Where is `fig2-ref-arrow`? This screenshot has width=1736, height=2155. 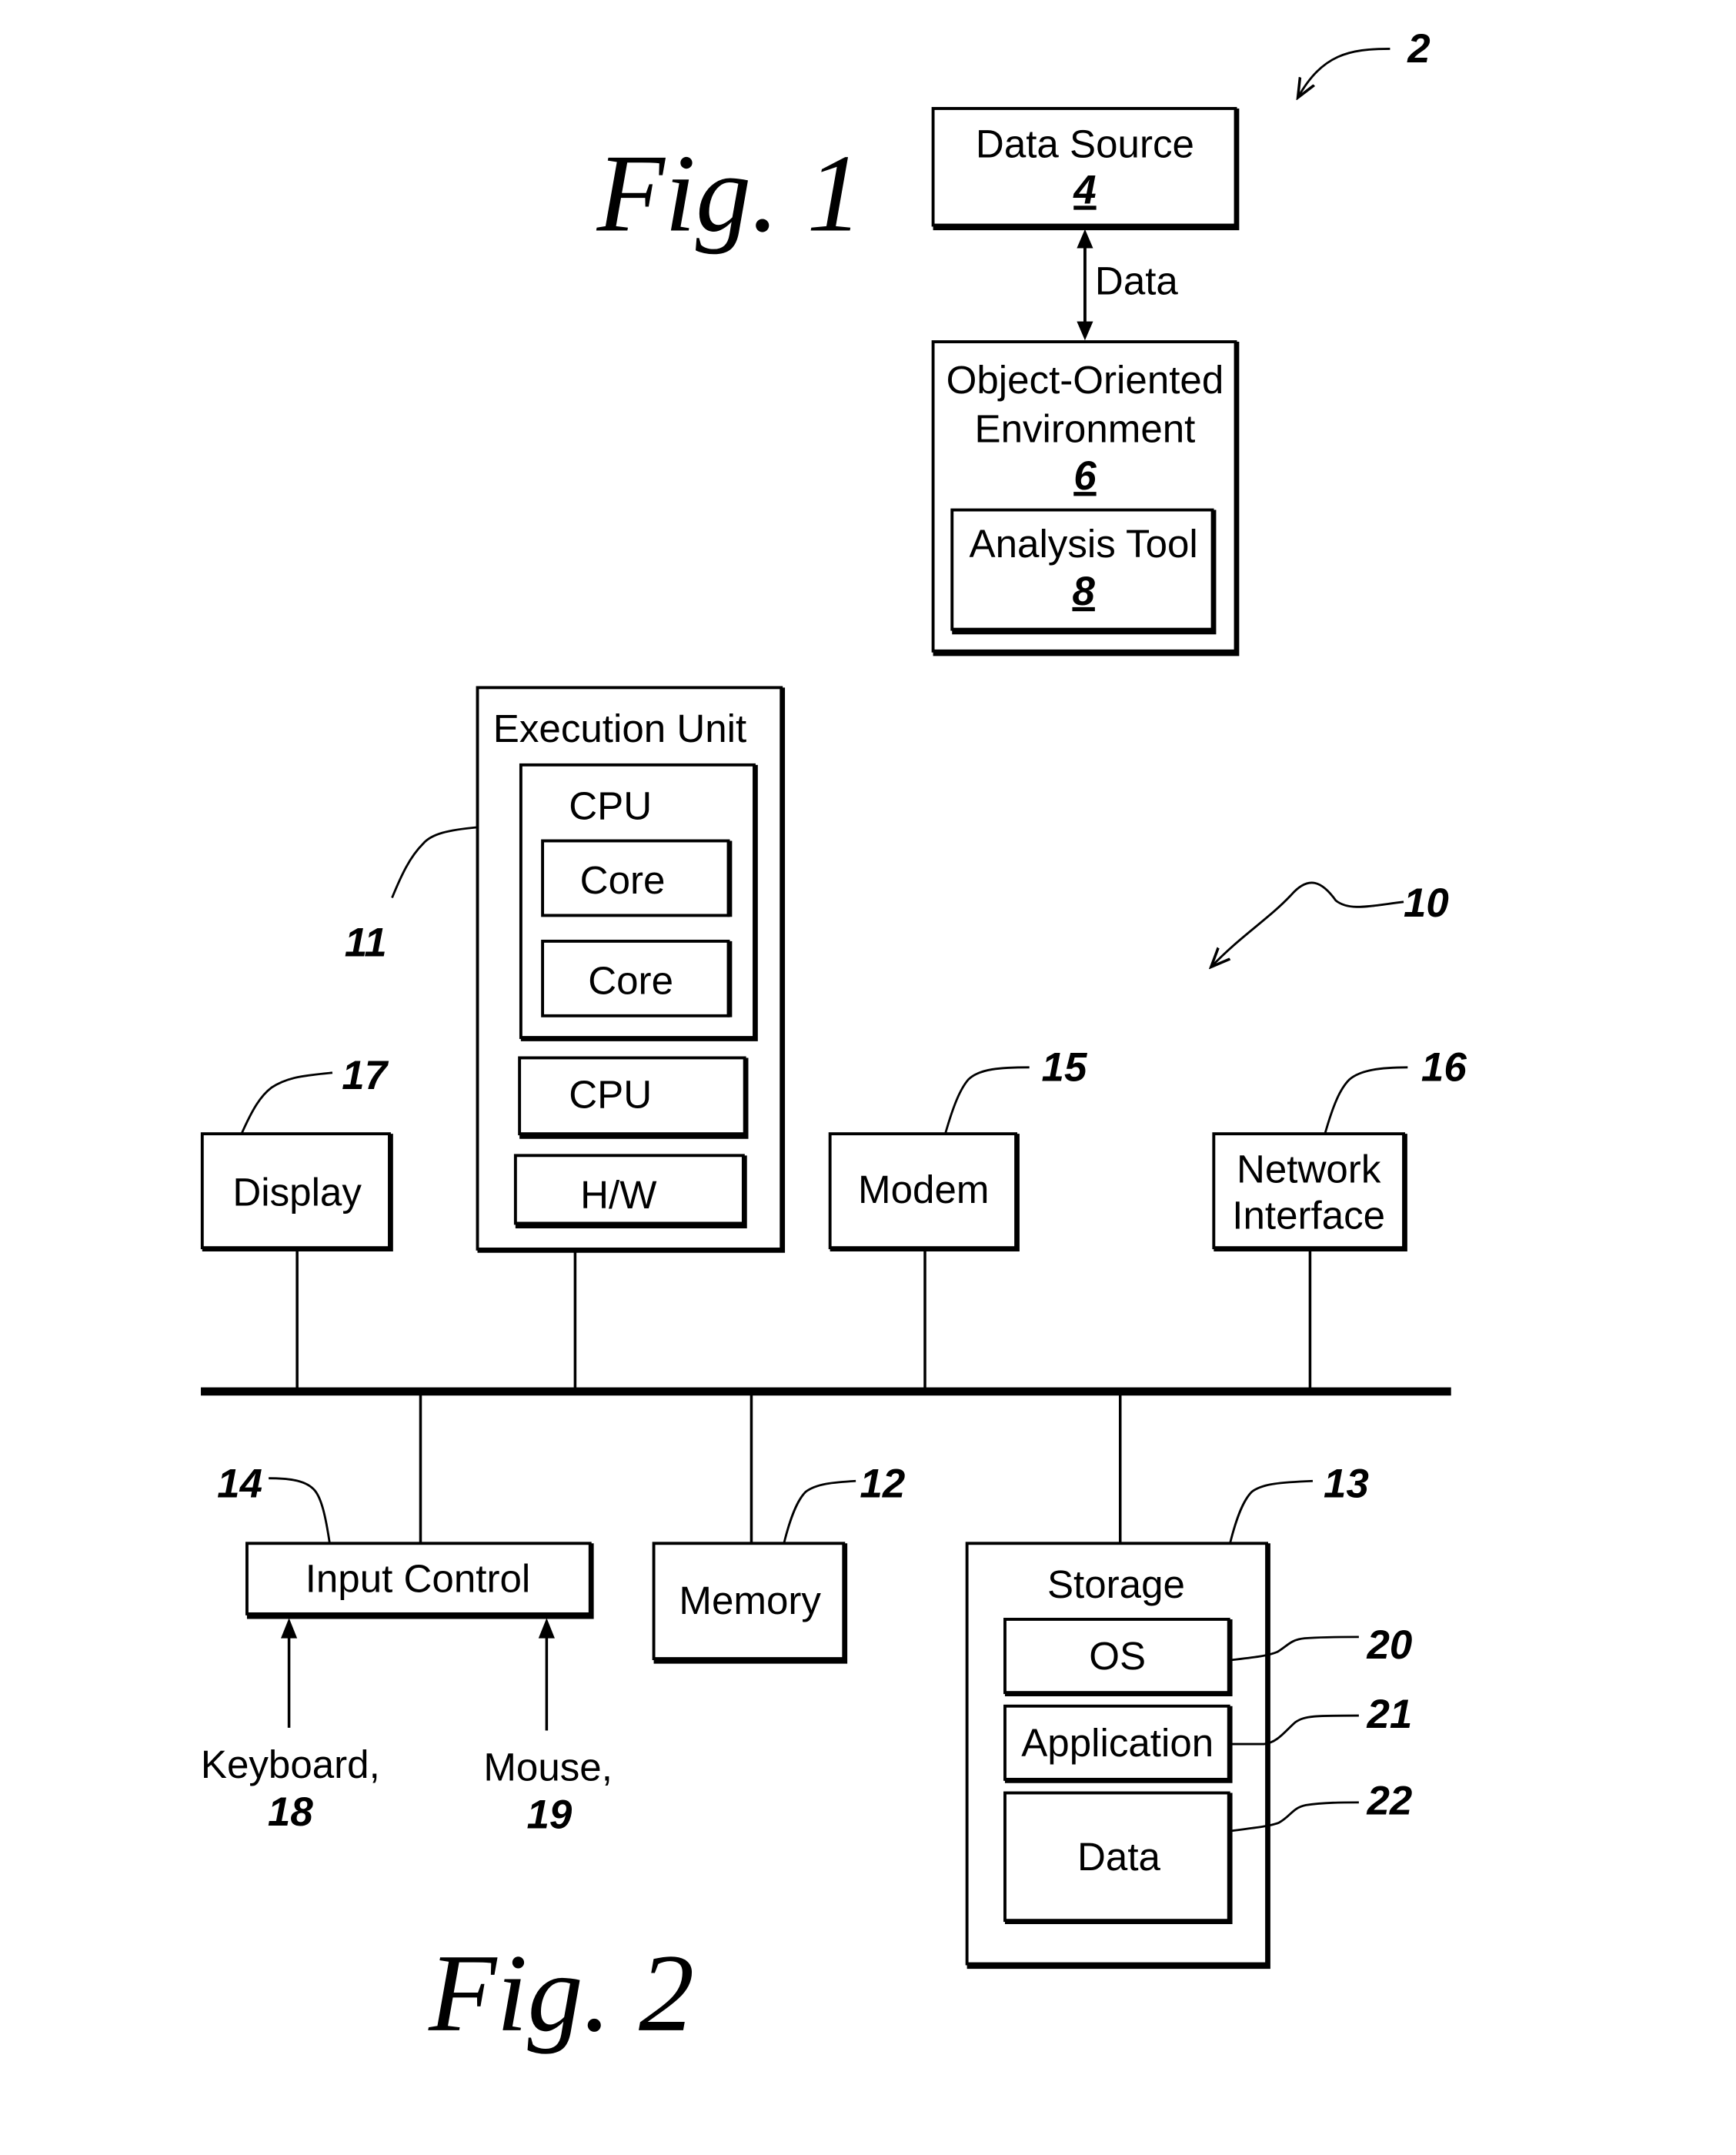 fig2-ref-arrow is located at coordinates (1307, 924).